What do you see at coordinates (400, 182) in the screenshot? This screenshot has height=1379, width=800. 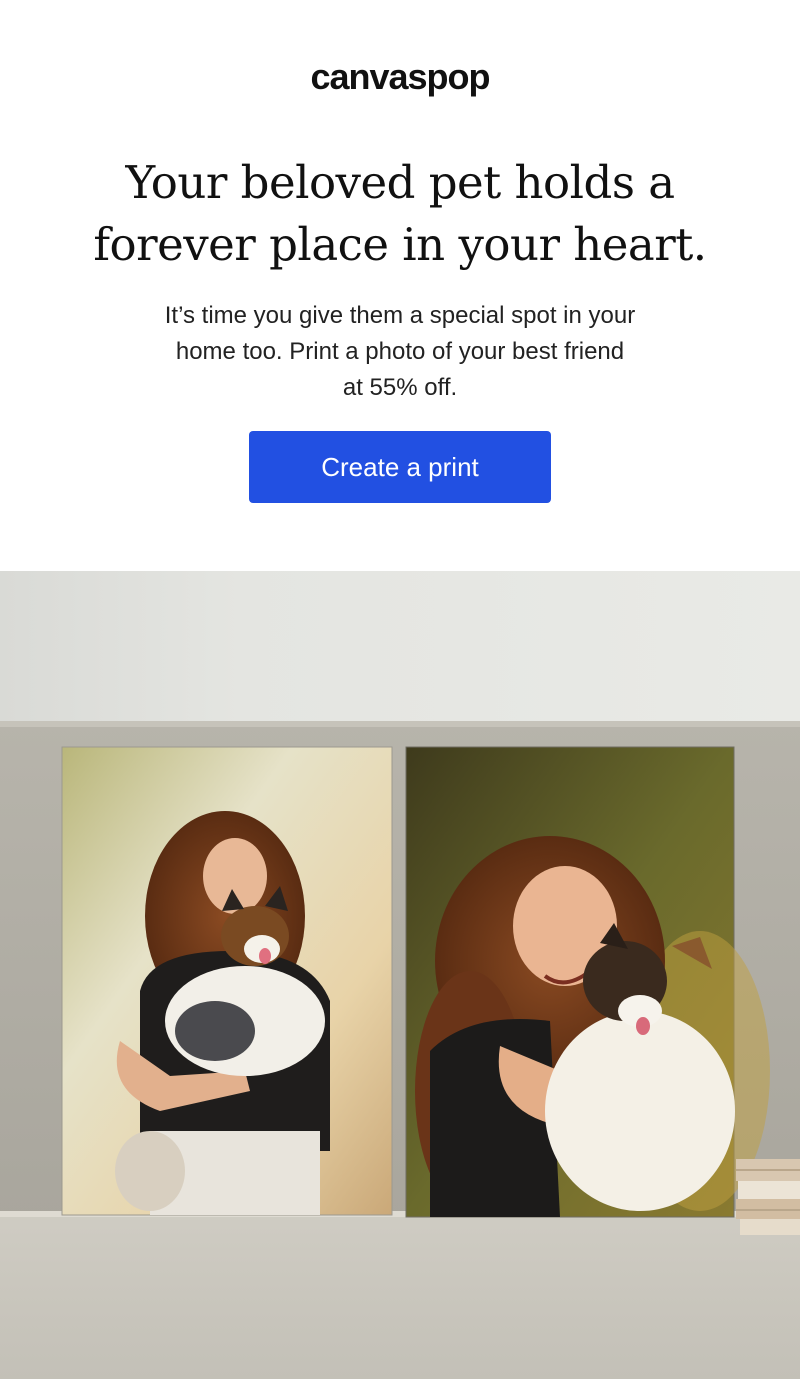 I see `headline-line-1: Your beloved pet holds a` at bounding box center [400, 182].